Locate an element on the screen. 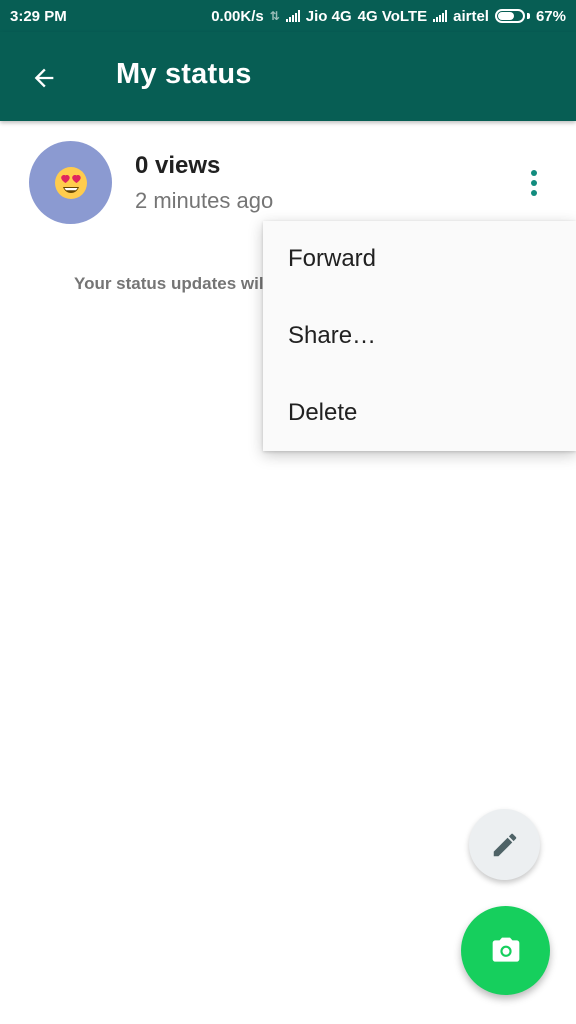 This screenshot has width=576, height=1024. data-activity-icon: ⇅ is located at coordinates (274, 16).